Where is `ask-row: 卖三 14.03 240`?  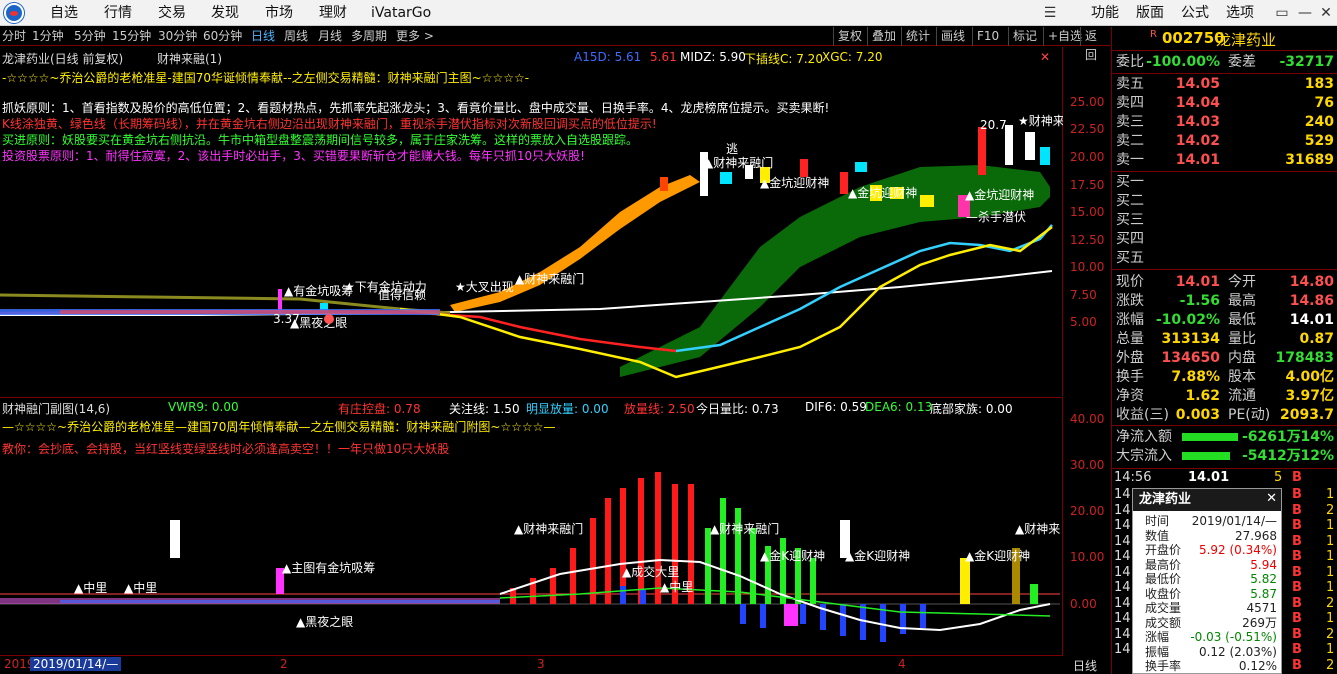 ask-row: 卖三 14.03 240 is located at coordinates (1224, 122).